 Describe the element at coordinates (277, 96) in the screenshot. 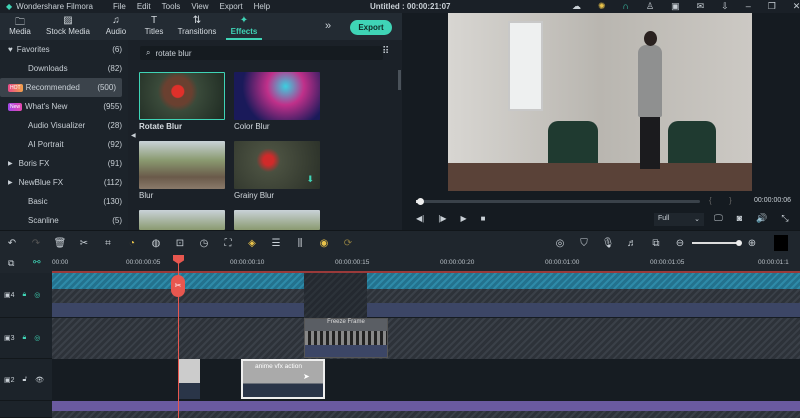

I see `effect-thumb-color-blur` at that location.